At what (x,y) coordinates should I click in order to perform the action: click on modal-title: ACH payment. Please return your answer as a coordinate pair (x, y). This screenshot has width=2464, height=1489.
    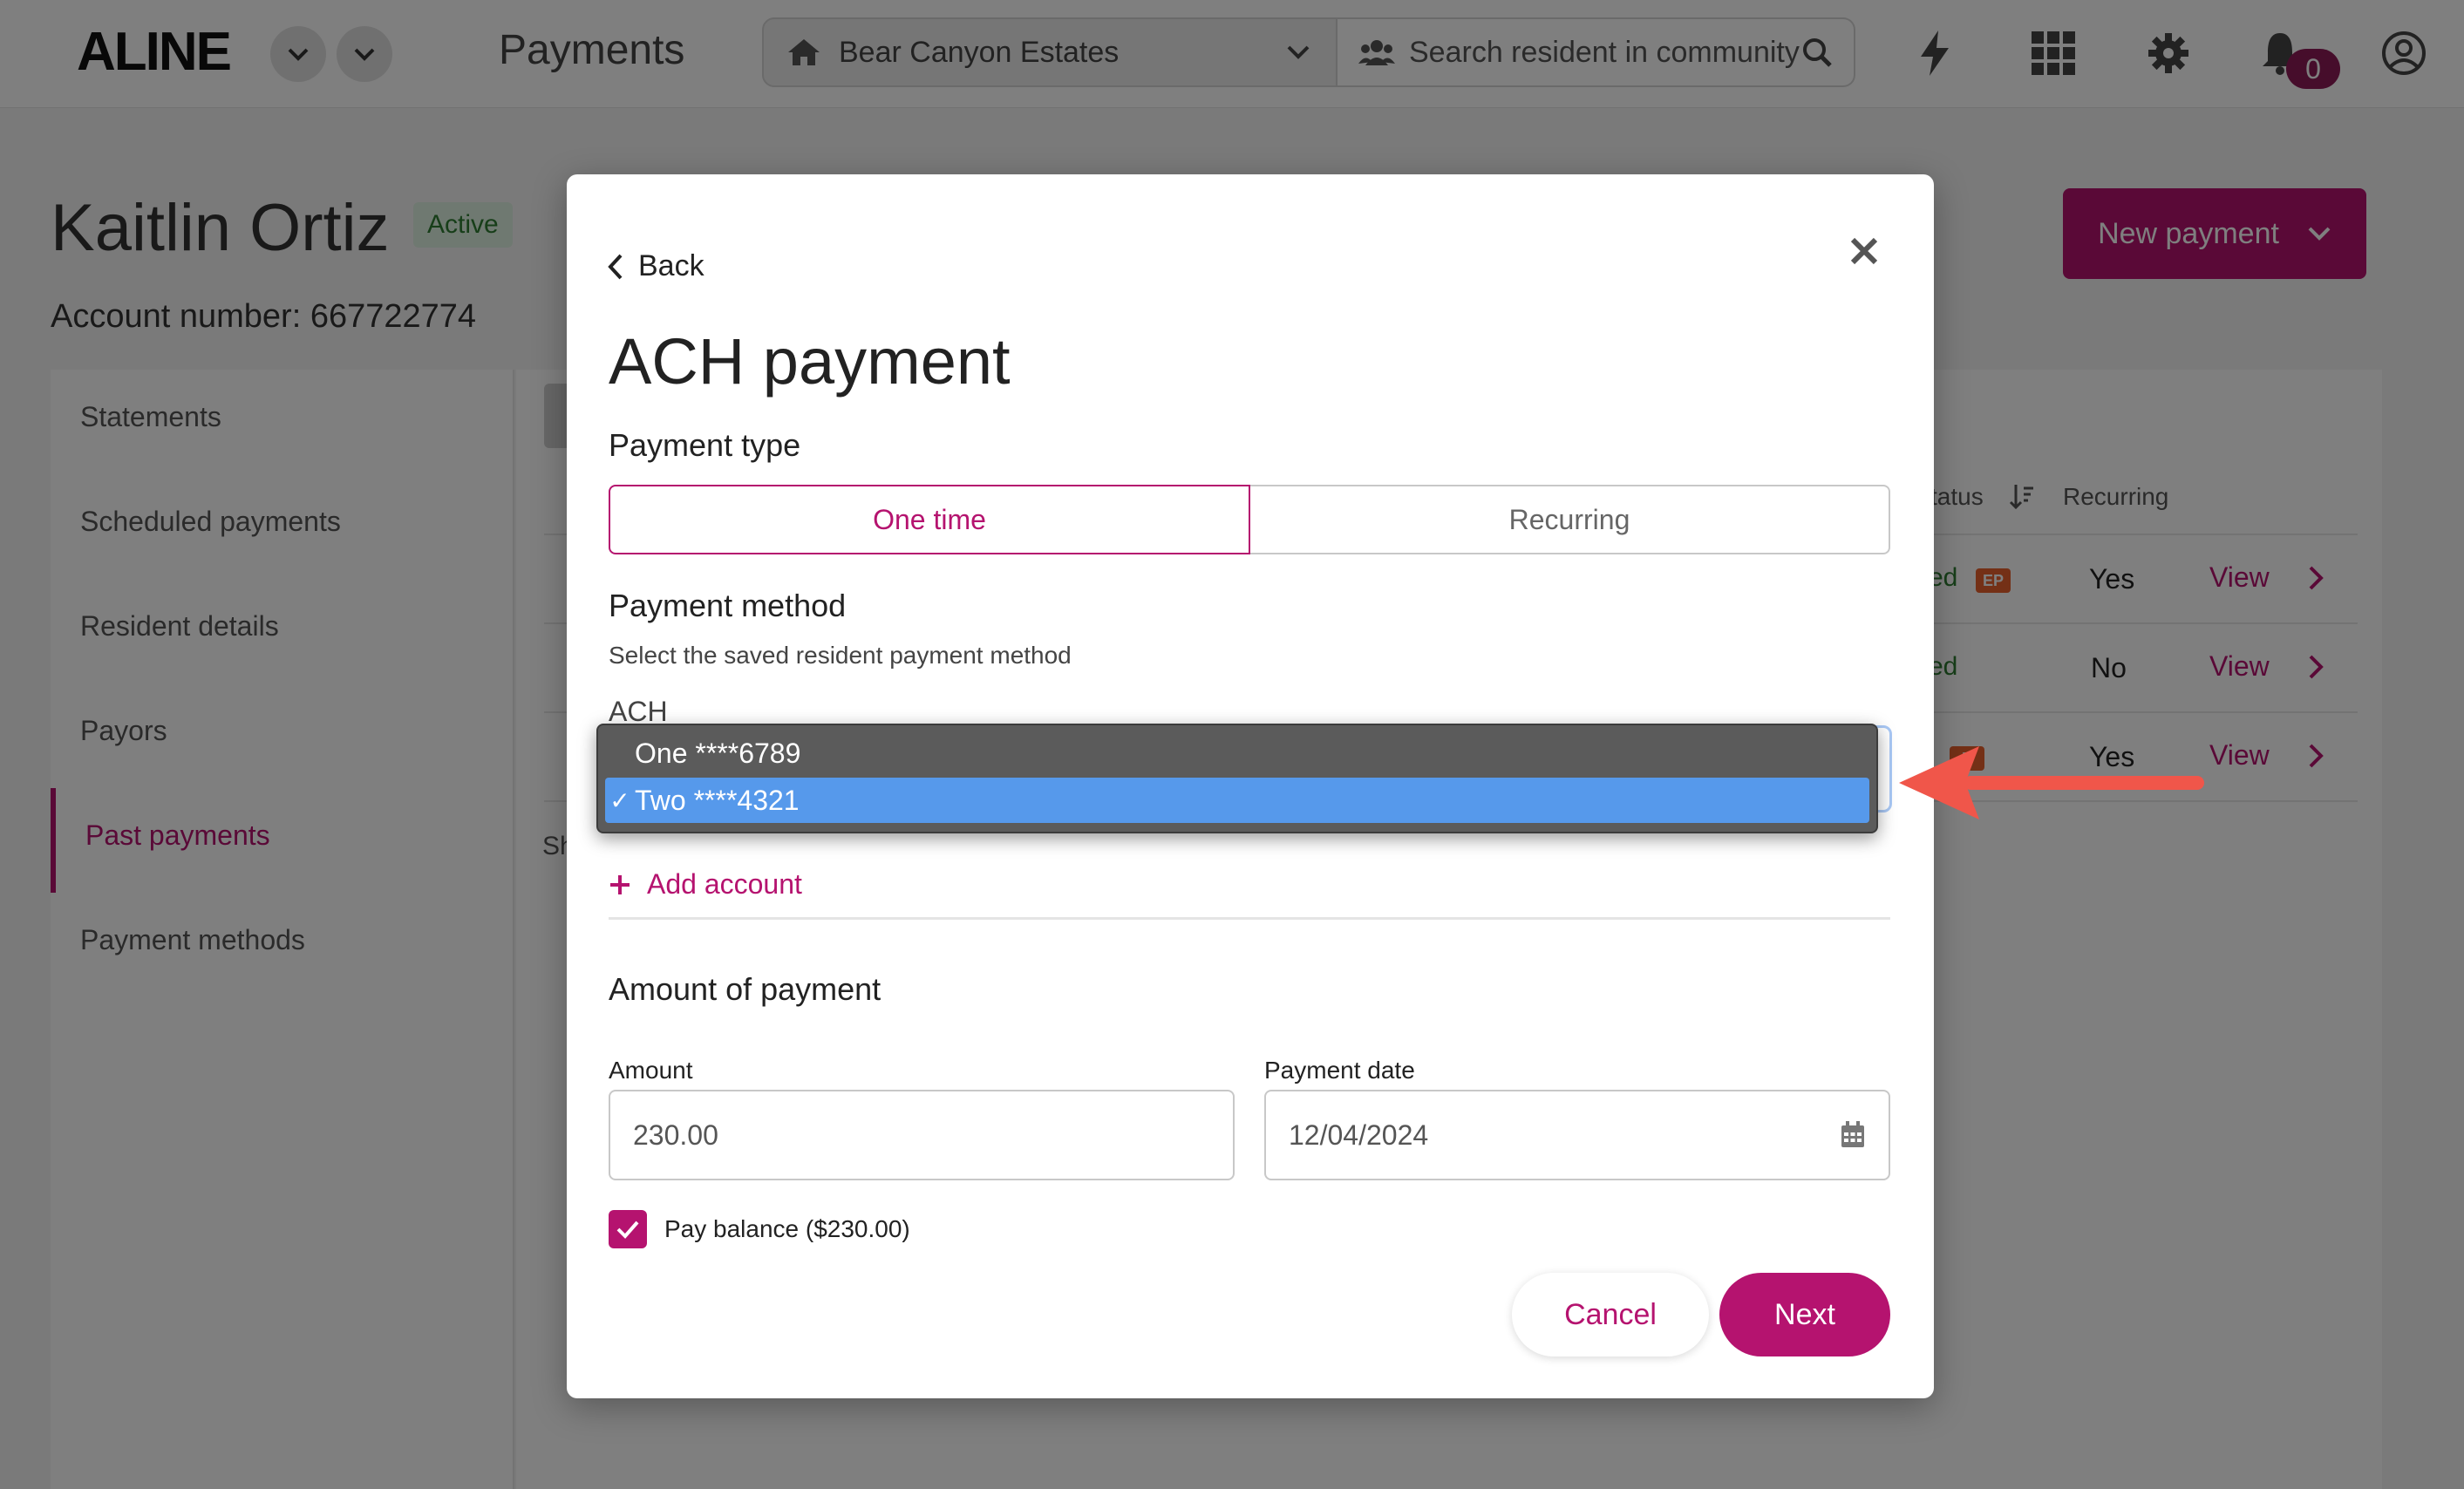
    Looking at the image, I should click on (810, 361).